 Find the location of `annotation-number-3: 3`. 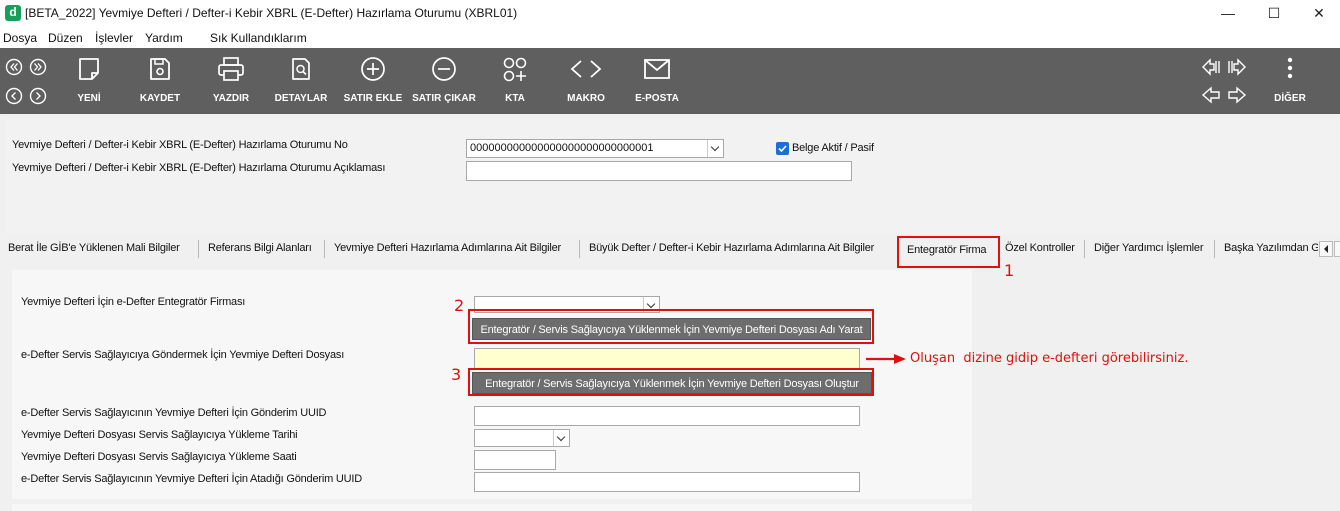

annotation-number-3: 3 is located at coordinates (456, 374).